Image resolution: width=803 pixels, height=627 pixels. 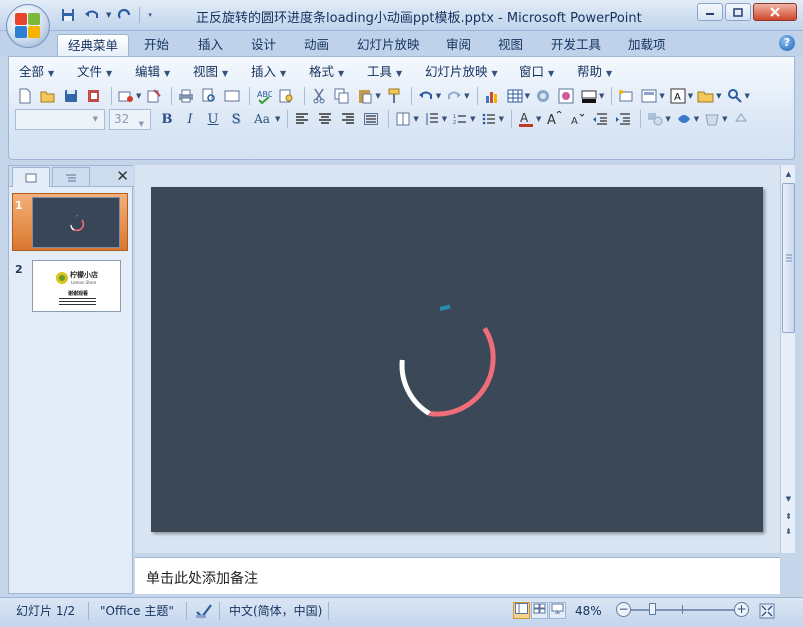 I want to click on folder-dropdown-icon: ▼, so click(x=718, y=96).